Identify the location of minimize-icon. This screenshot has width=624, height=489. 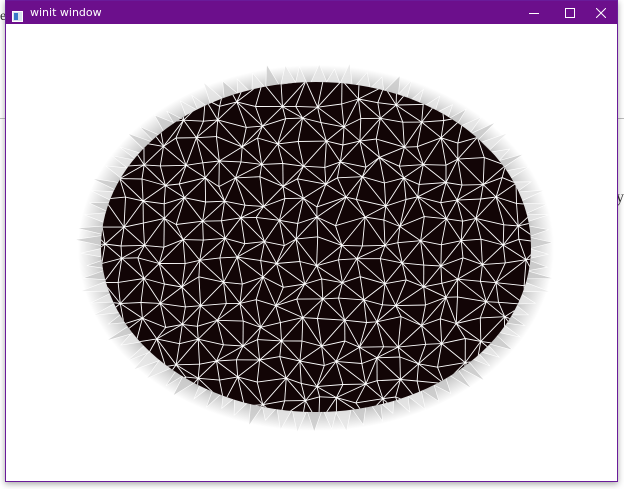
(534, 12).